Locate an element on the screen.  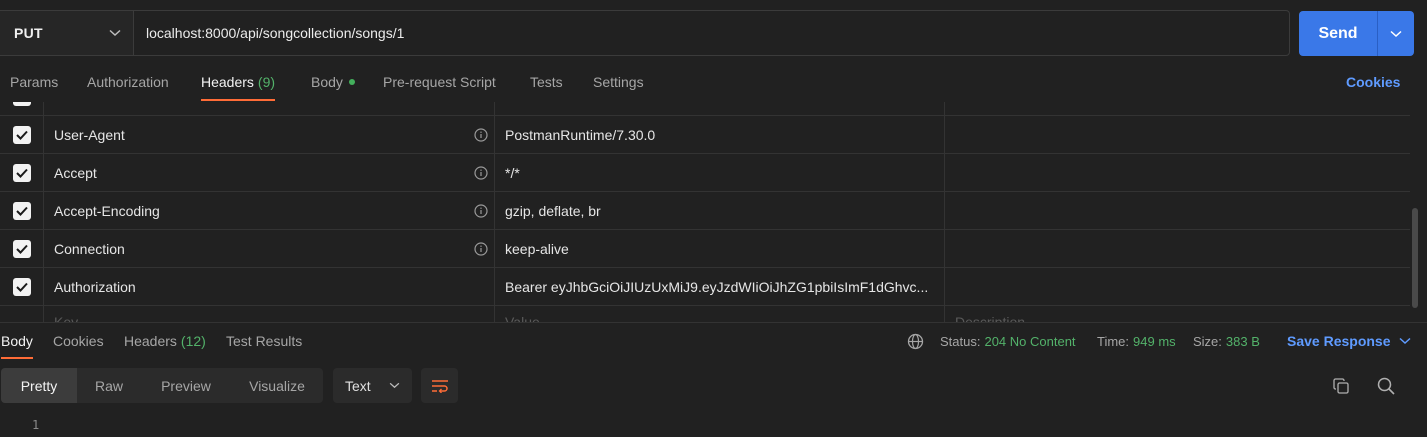
header-value-cell: PostmanRuntime/7.30.0 is located at coordinates (720, 134).